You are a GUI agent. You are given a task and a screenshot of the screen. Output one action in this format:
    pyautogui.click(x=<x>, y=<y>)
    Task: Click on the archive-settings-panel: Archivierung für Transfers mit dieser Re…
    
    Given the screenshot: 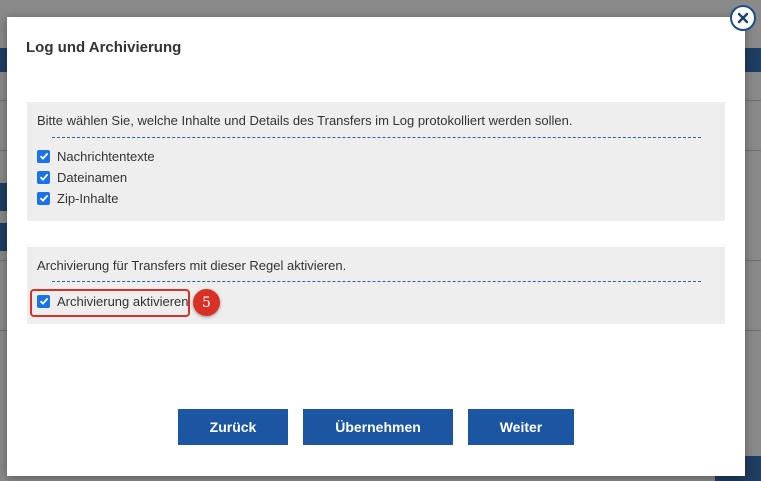 What is the action you would take?
    pyautogui.click(x=376, y=285)
    